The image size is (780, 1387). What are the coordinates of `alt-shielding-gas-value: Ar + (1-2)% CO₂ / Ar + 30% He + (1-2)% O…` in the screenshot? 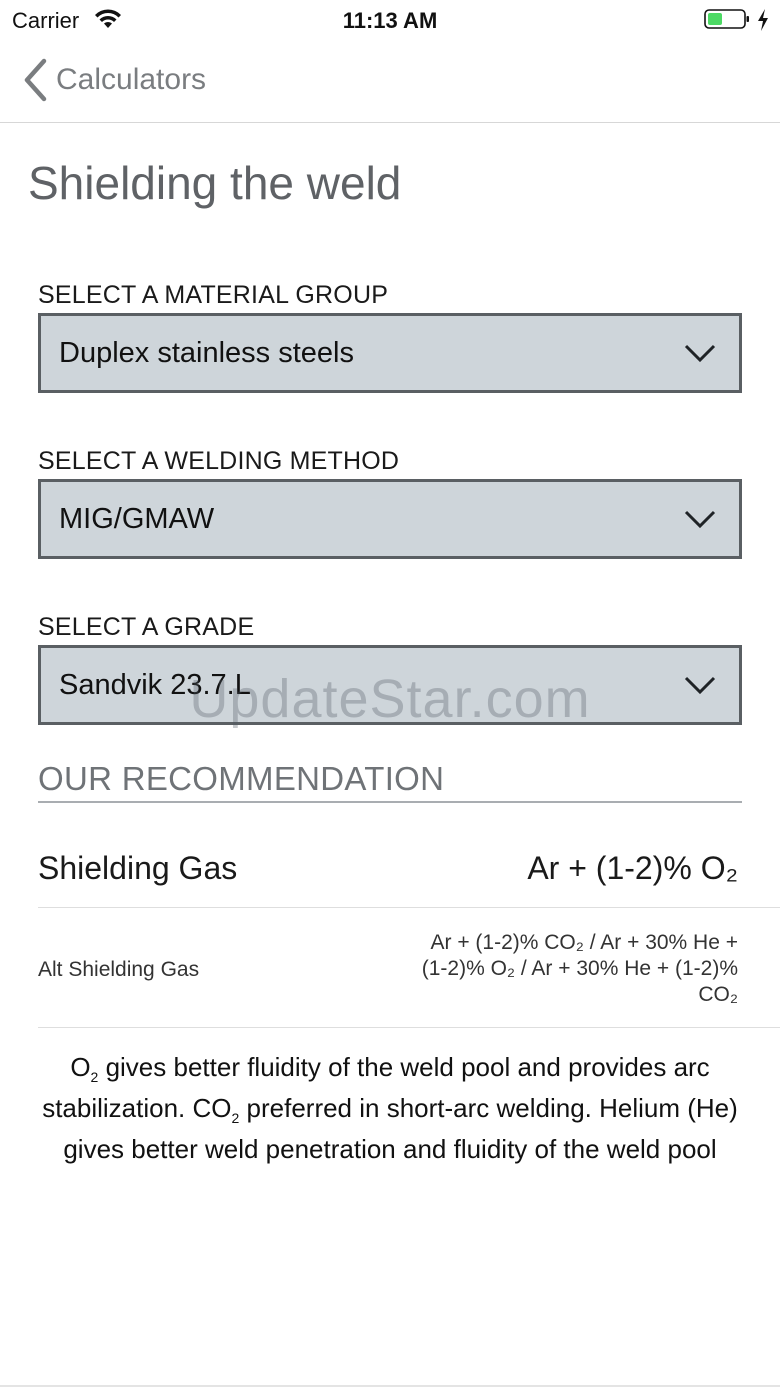 It's located at (579, 968).